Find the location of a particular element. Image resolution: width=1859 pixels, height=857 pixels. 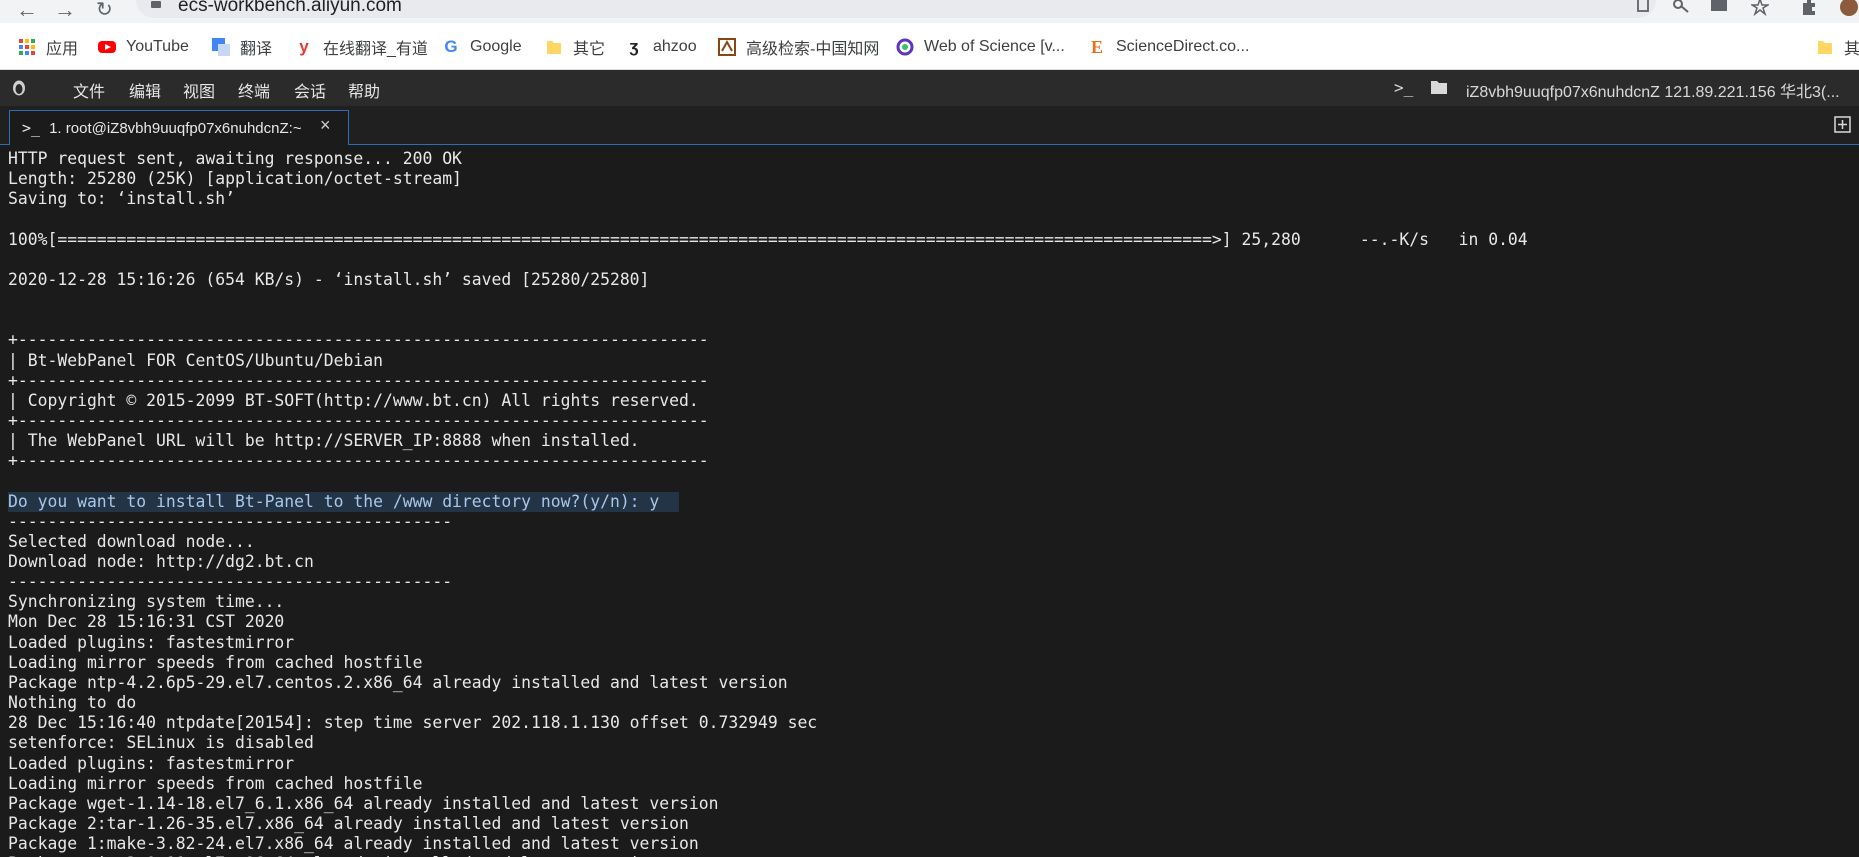

key-icon is located at coordinates (1681, 8).